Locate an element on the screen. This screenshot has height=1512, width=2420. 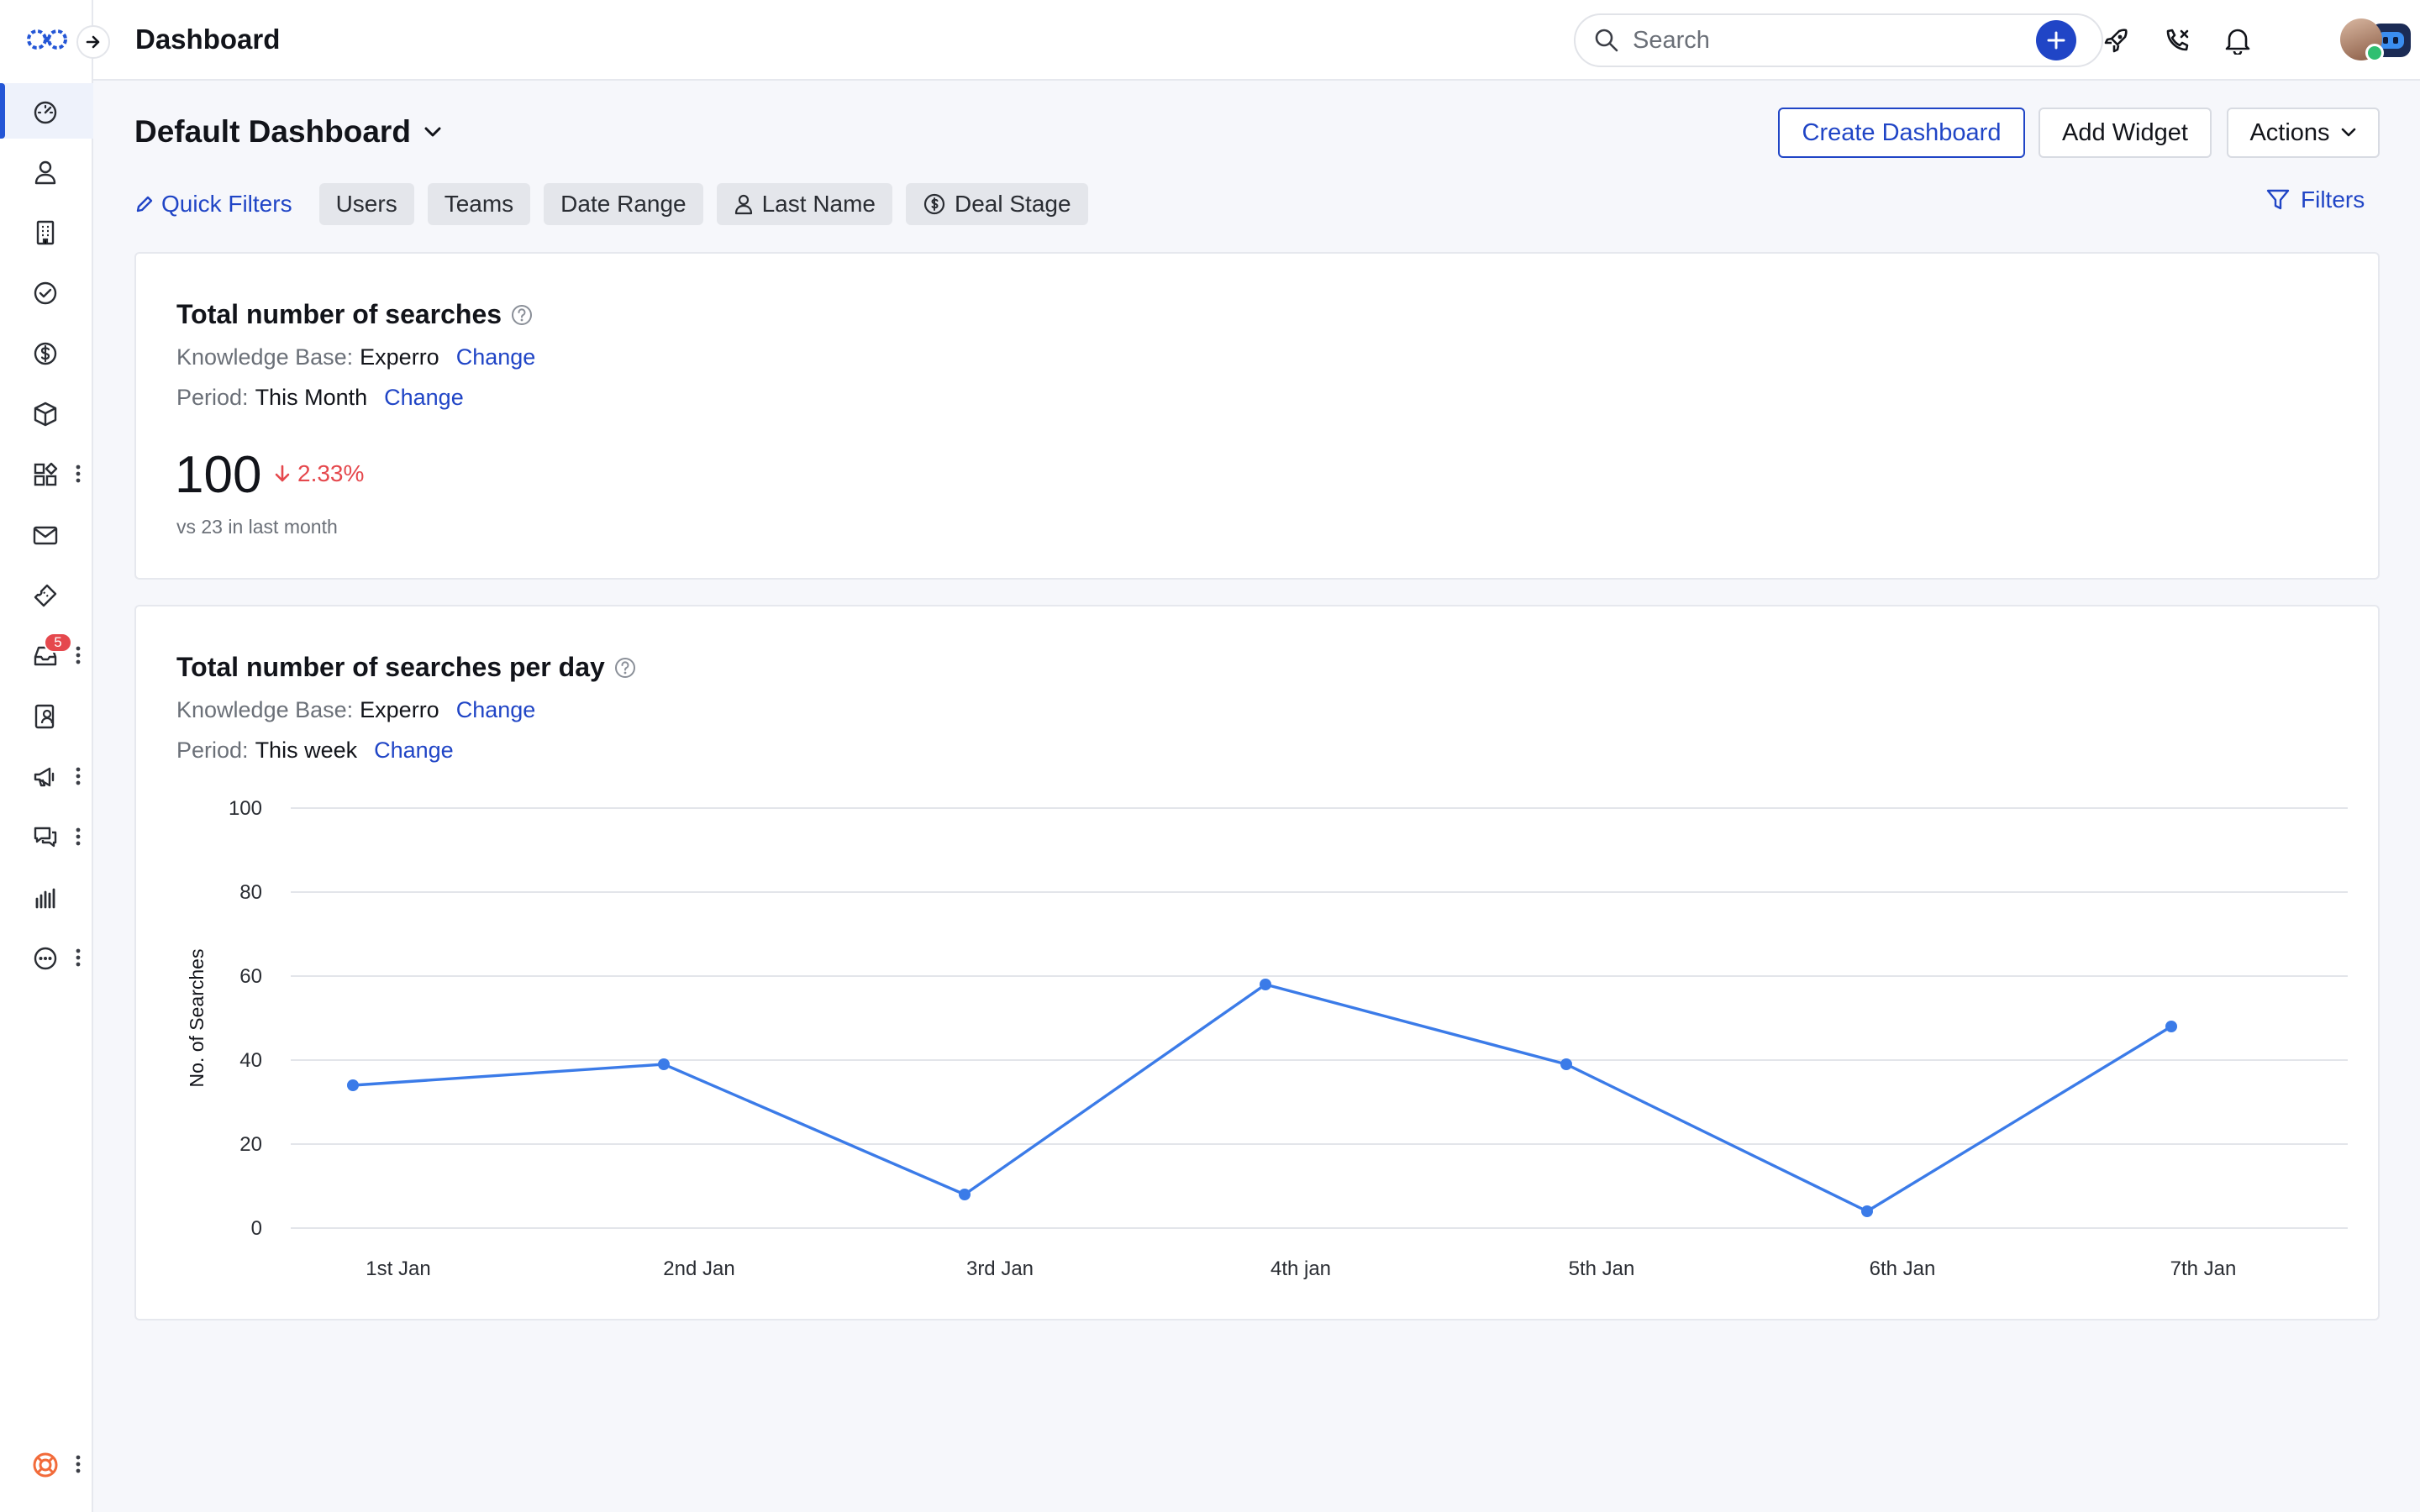
sidebar-item-dollar is located at coordinates (46, 353).